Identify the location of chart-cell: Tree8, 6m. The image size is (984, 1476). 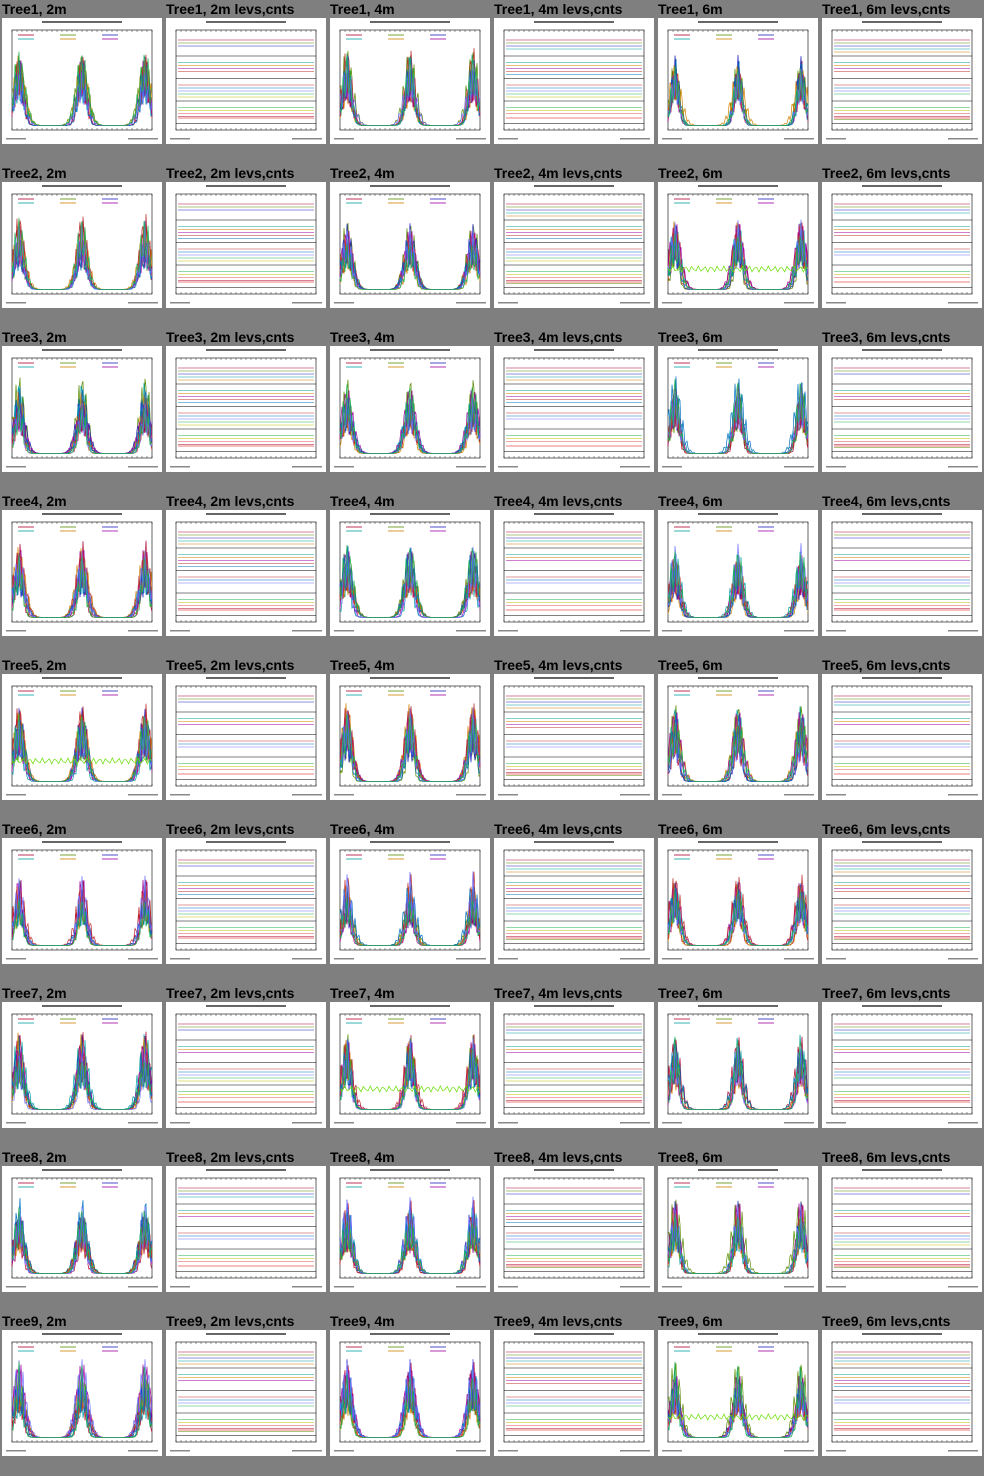
(738, 1230).